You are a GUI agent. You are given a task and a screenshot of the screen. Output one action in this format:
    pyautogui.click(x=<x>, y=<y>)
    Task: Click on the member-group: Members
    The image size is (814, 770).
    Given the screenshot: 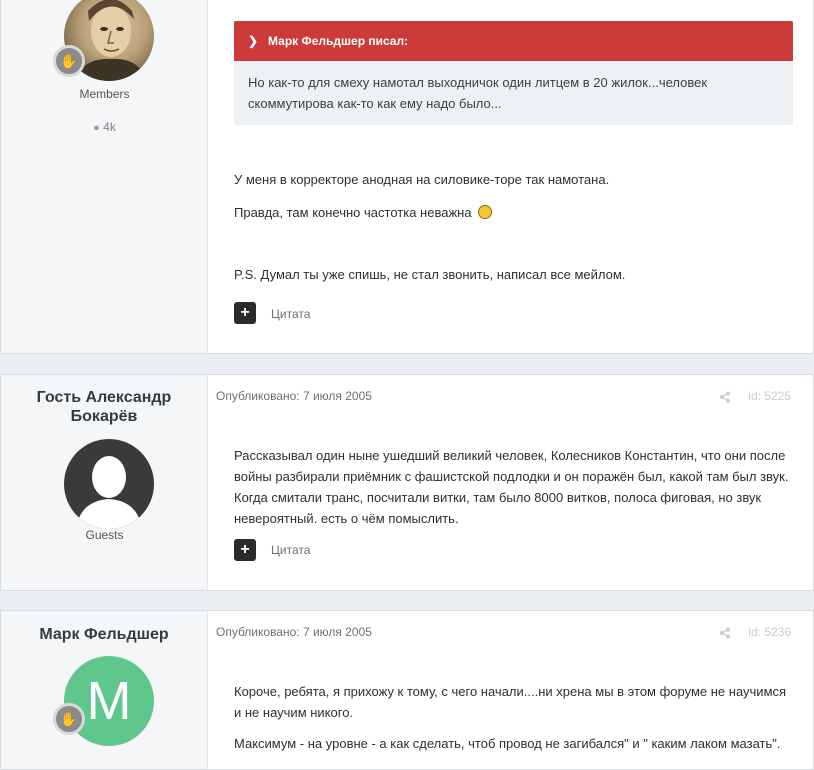 What is the action you would take?
    pyautogui.click(x=104, y=94)
    